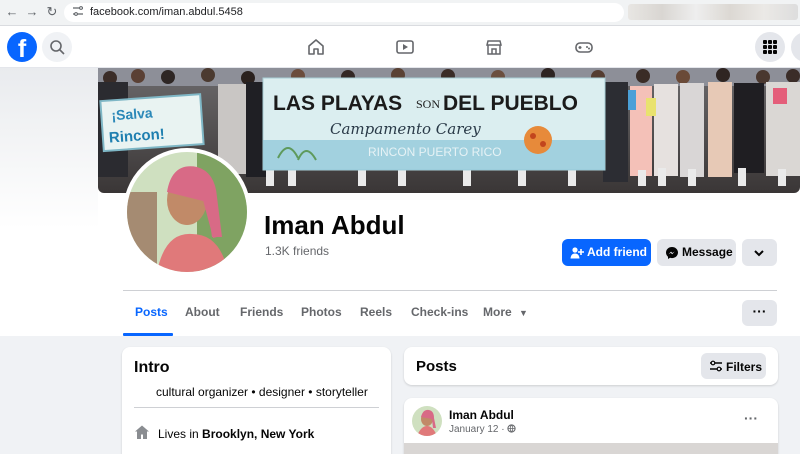 The height and width of the screenshot is (454, 800). Describe the element at coordinates (477, 429) in the screenshot. I see `post-date: January 12 ·` at that location.